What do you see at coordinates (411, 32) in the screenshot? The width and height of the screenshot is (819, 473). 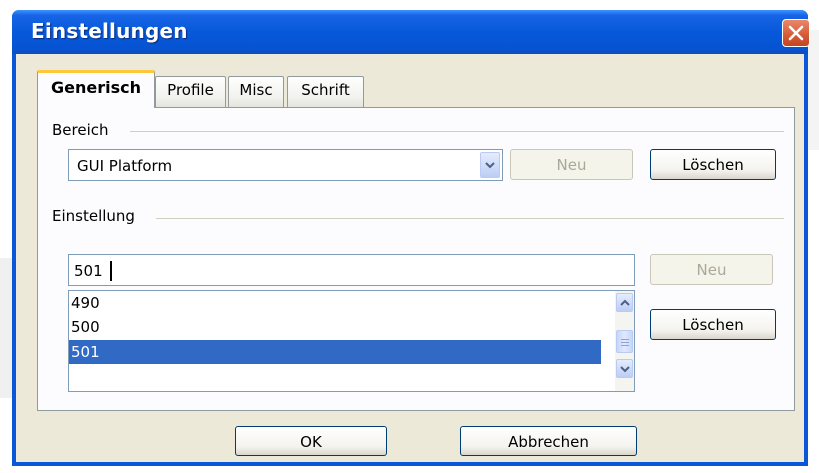 I see `title-bar: Einstellungen` at bounding box center [411, 32].